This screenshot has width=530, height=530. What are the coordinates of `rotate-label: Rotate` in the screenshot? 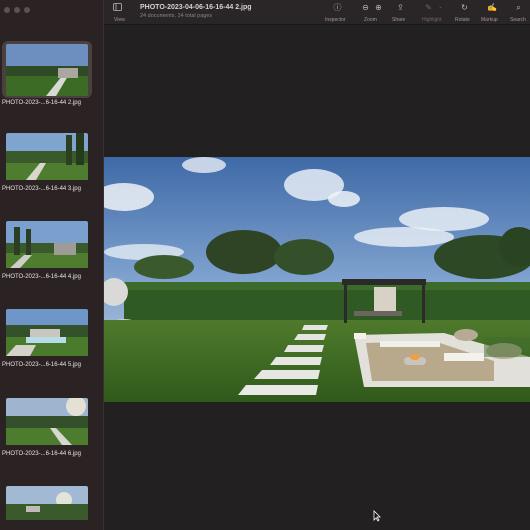 It's located at (462, 20).